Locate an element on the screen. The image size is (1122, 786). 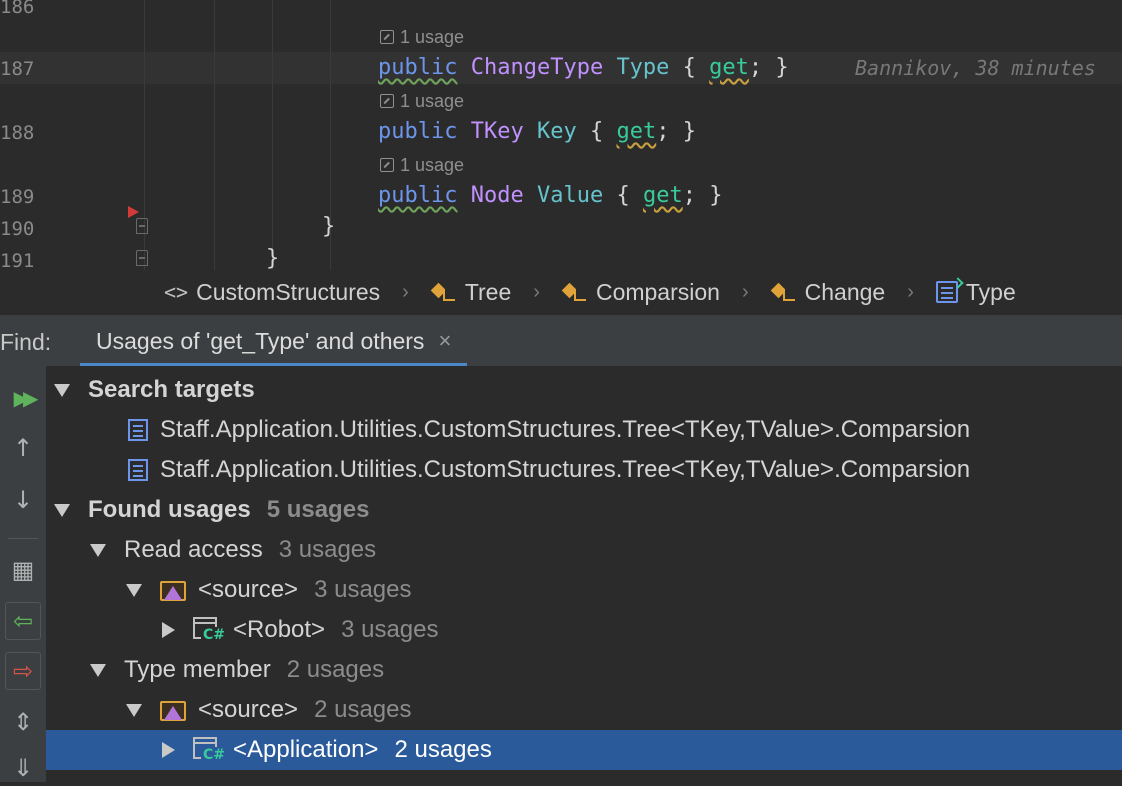
next-occurrence-icon: ⇨ is located at coordinates (23, 671).